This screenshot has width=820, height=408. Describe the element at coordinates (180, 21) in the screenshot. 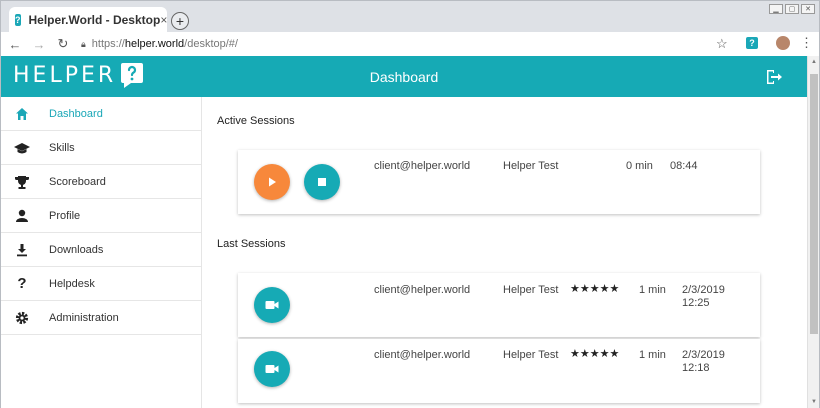

I see `new-tab-button: +` at that location.